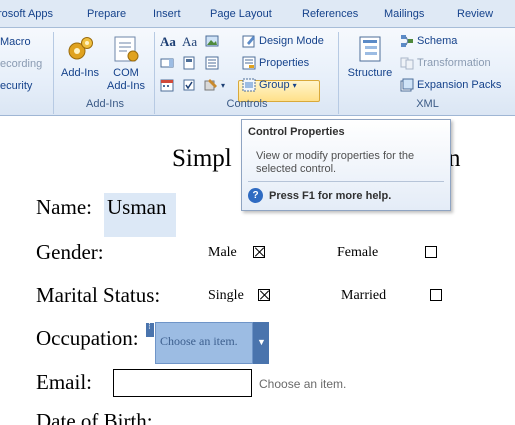  I want to click on properties-label: Properties, so click(284, 63).